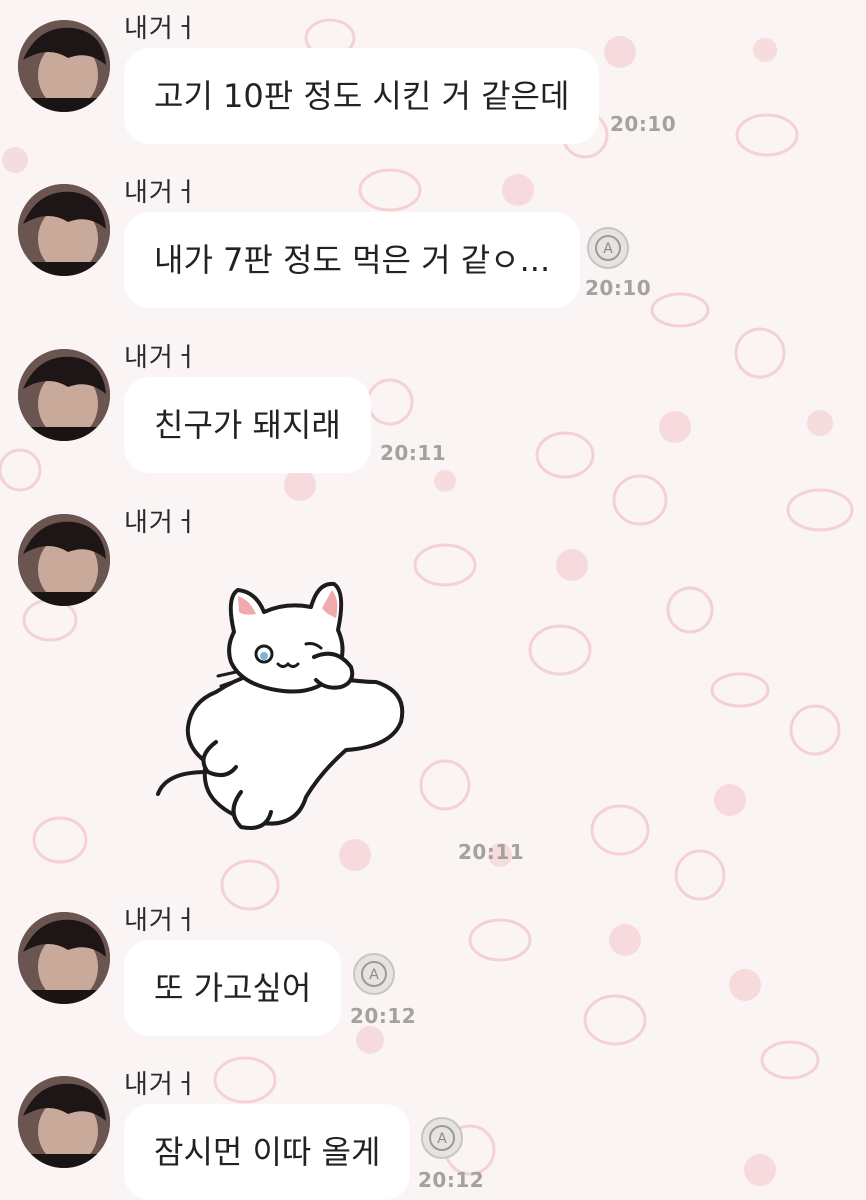  What do you see at coordinates (362, 96) in the screenshot?
I see `message-bubble: 고기 10판 정도 시킨 거 같은데` at bounding box center [362, 96].